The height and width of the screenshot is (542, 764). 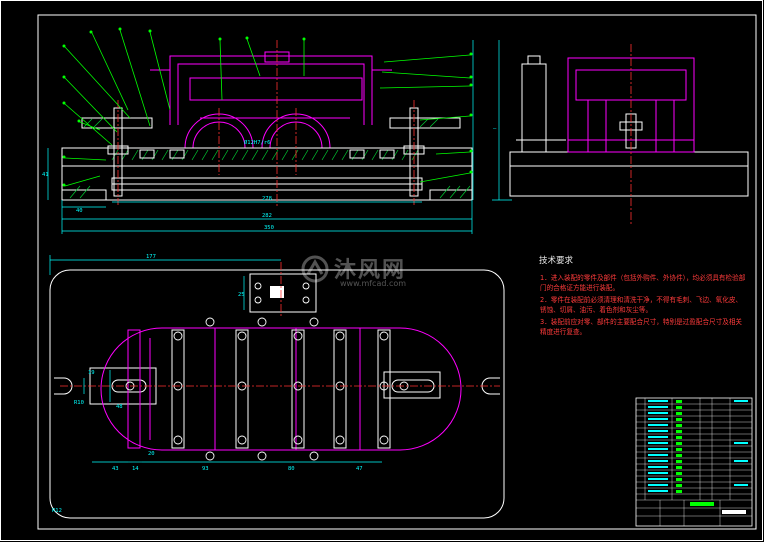 I want to click on dim-48: 48, so click(x=119, y=407).